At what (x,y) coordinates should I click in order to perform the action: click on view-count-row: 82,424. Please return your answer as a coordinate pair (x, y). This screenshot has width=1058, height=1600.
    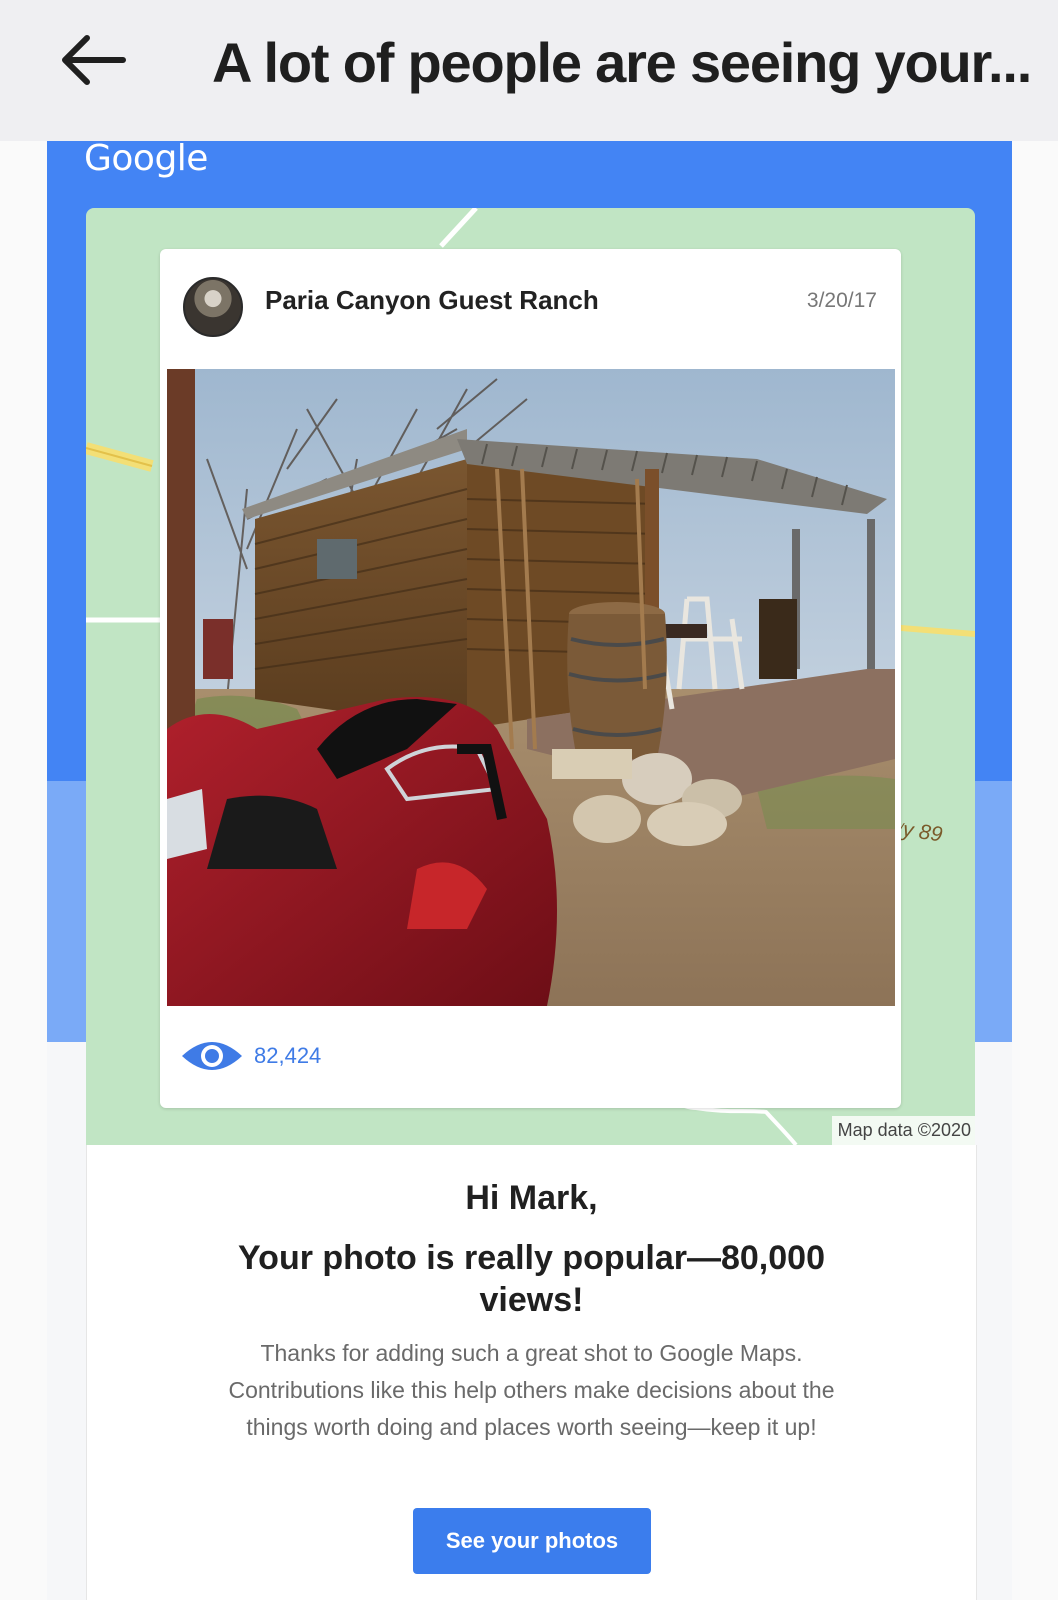
    Looking at the image, I should click on (250, 1056).